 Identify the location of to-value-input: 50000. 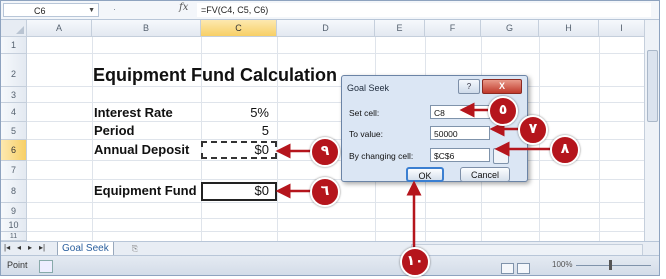
(460, 133).